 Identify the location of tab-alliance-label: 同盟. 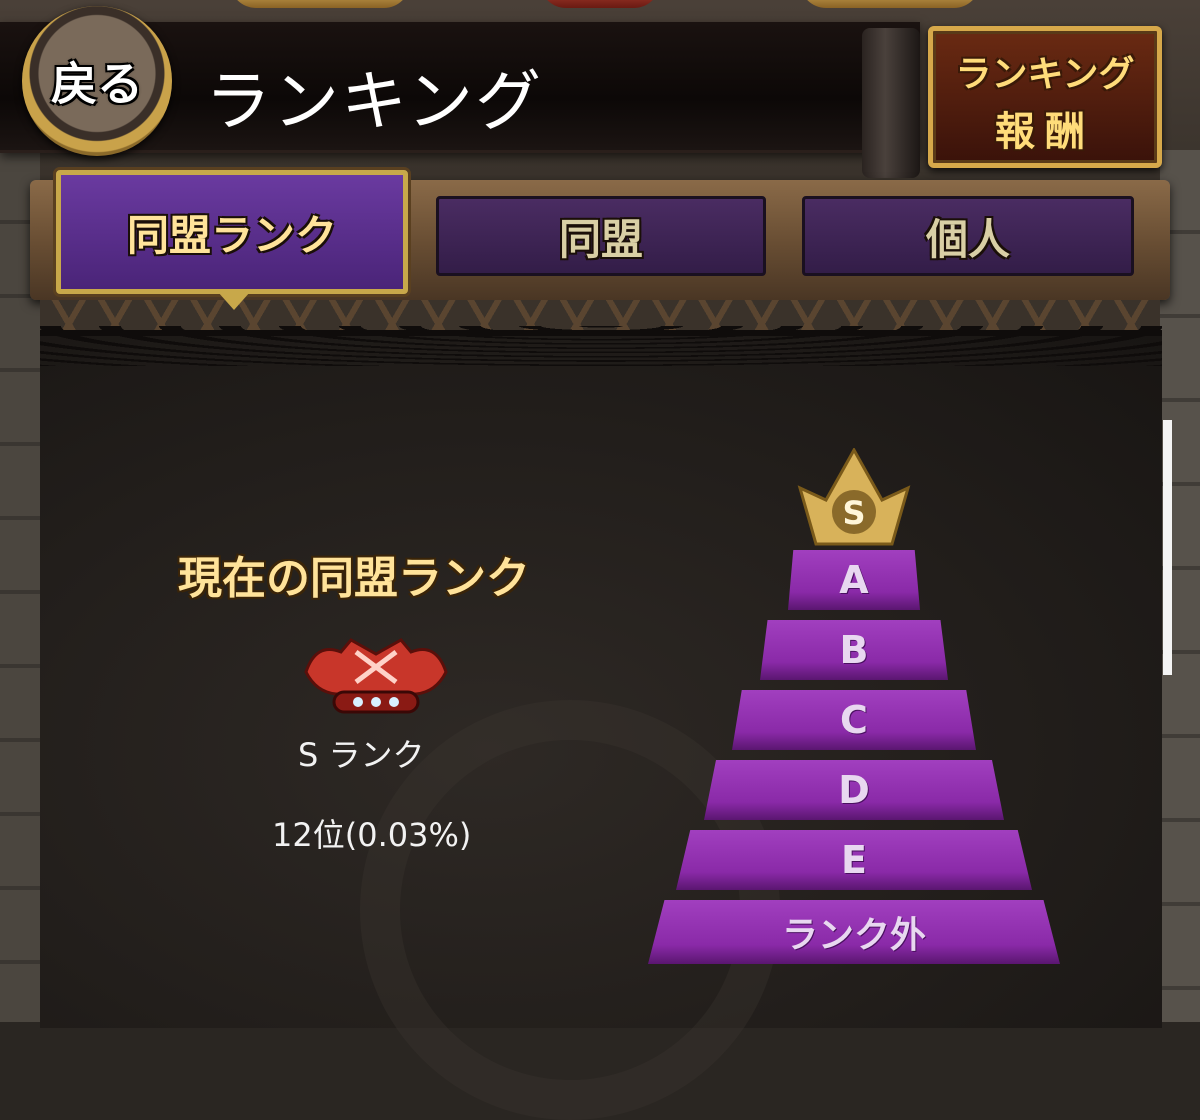
(600, 239).